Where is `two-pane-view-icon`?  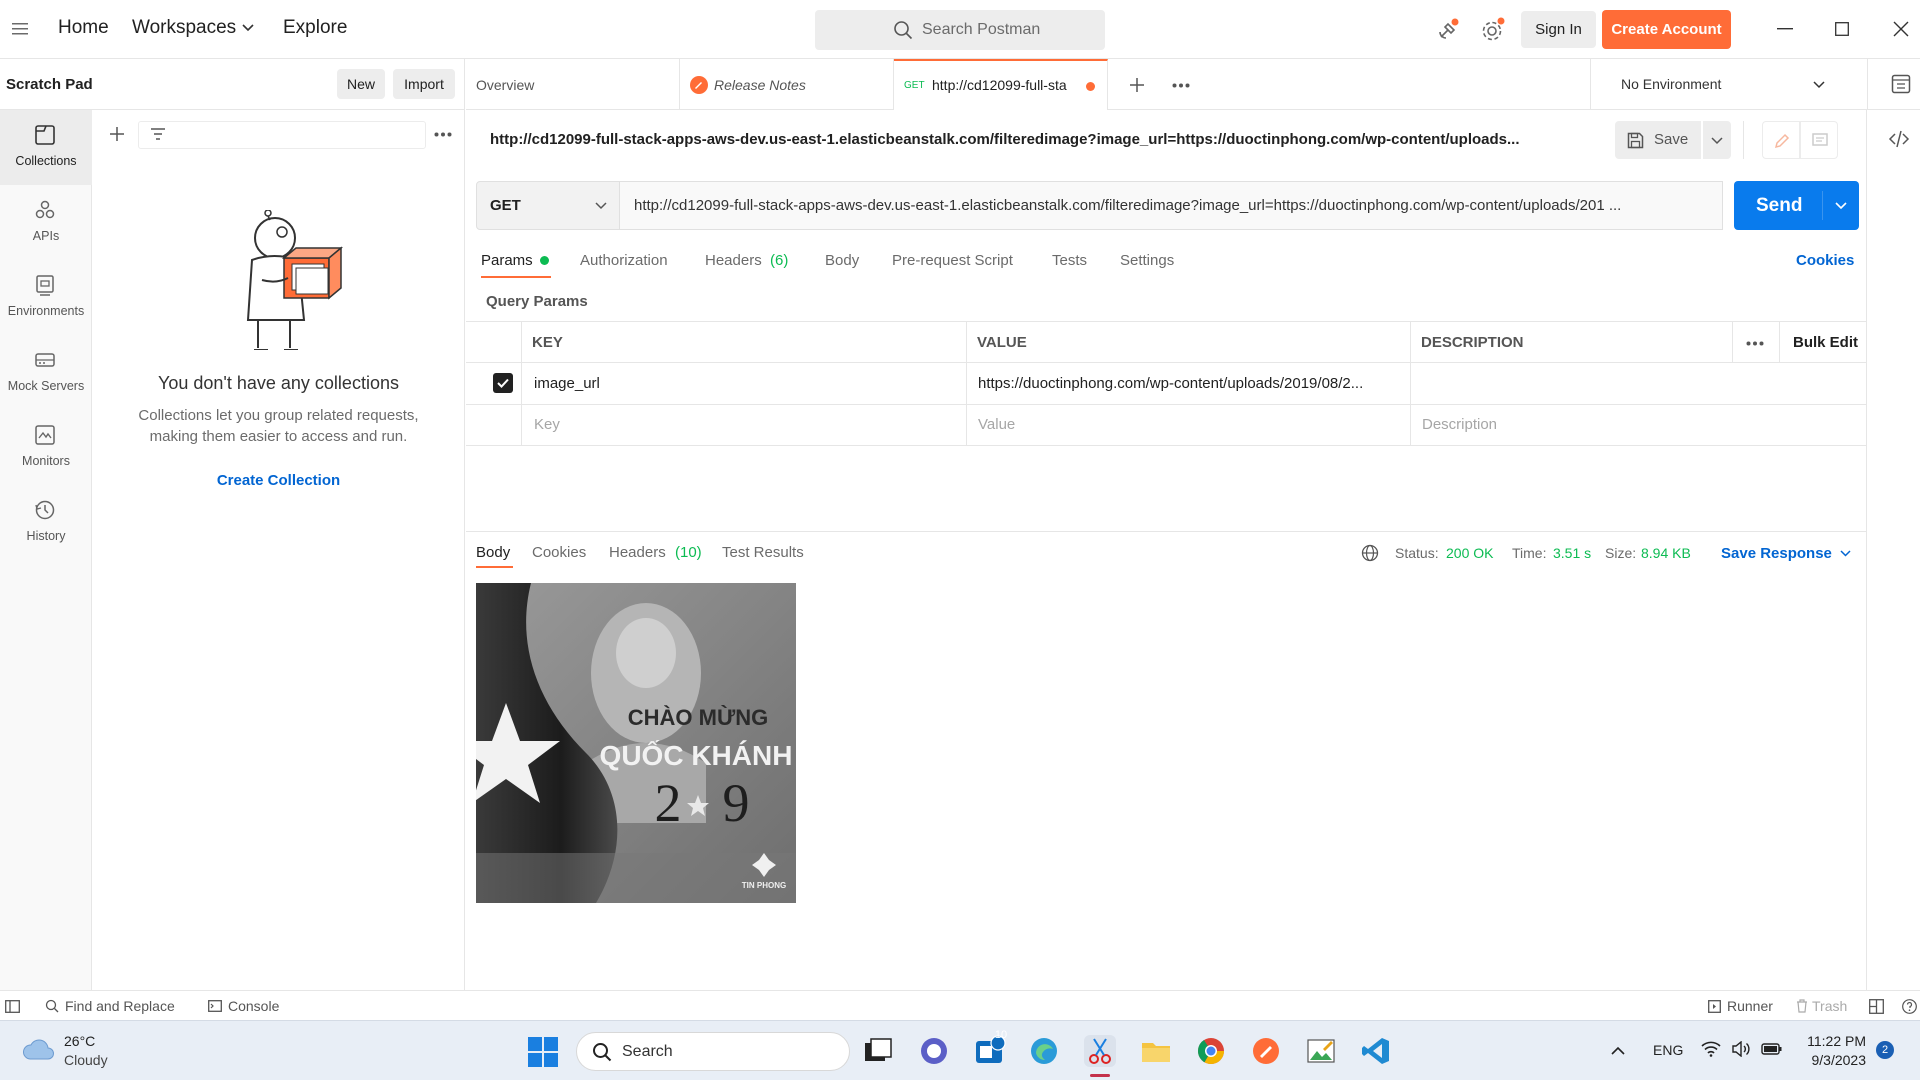 two-pane-view-icon is located at coordinates (1876, 1006).